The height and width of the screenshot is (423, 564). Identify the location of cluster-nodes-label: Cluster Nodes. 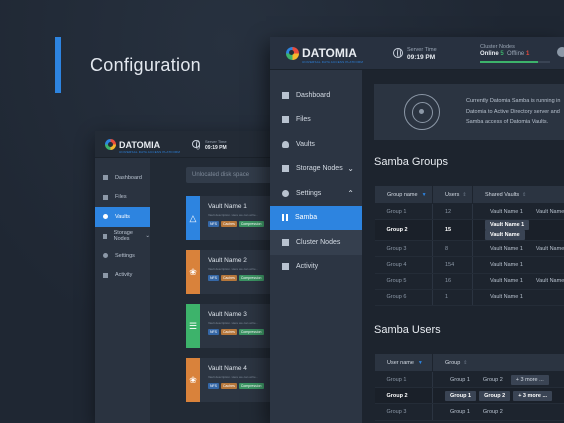
(497, 47).